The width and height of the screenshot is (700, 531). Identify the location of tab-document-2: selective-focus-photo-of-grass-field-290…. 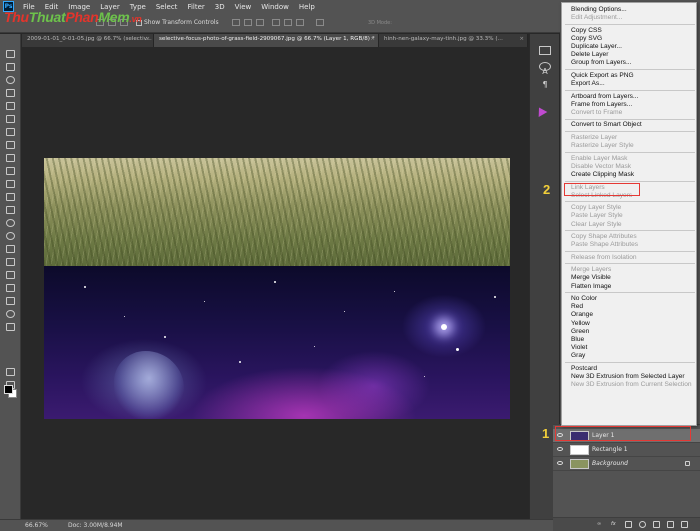
(266, 40).